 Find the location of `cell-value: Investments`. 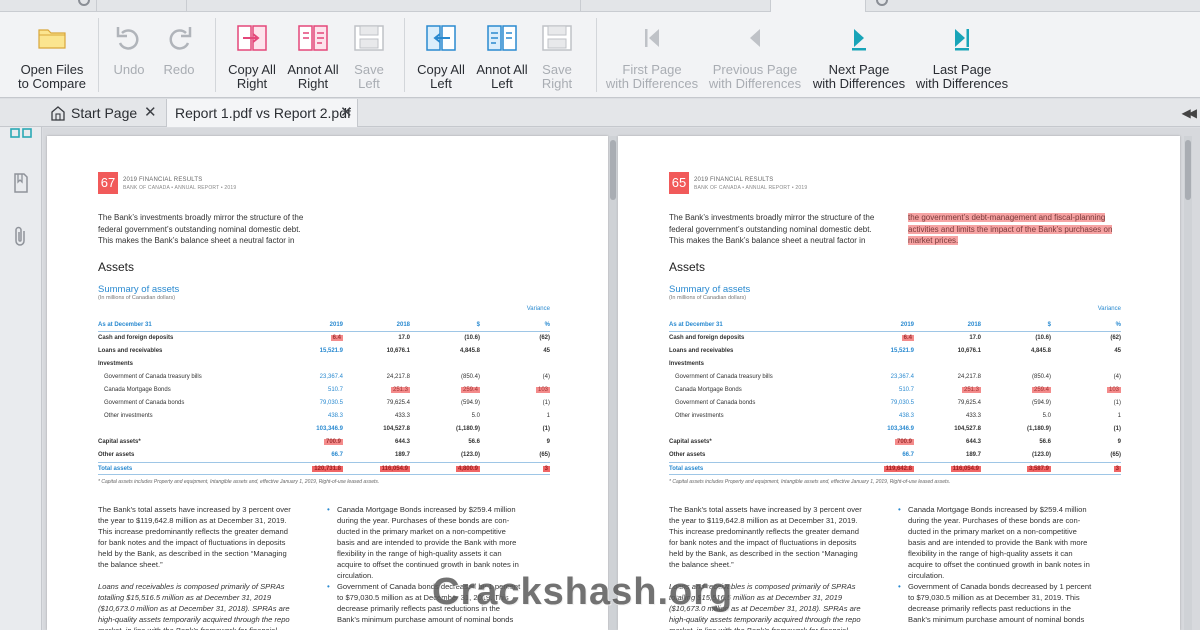

cell-value: Investments is located at coordinates (116, 364).